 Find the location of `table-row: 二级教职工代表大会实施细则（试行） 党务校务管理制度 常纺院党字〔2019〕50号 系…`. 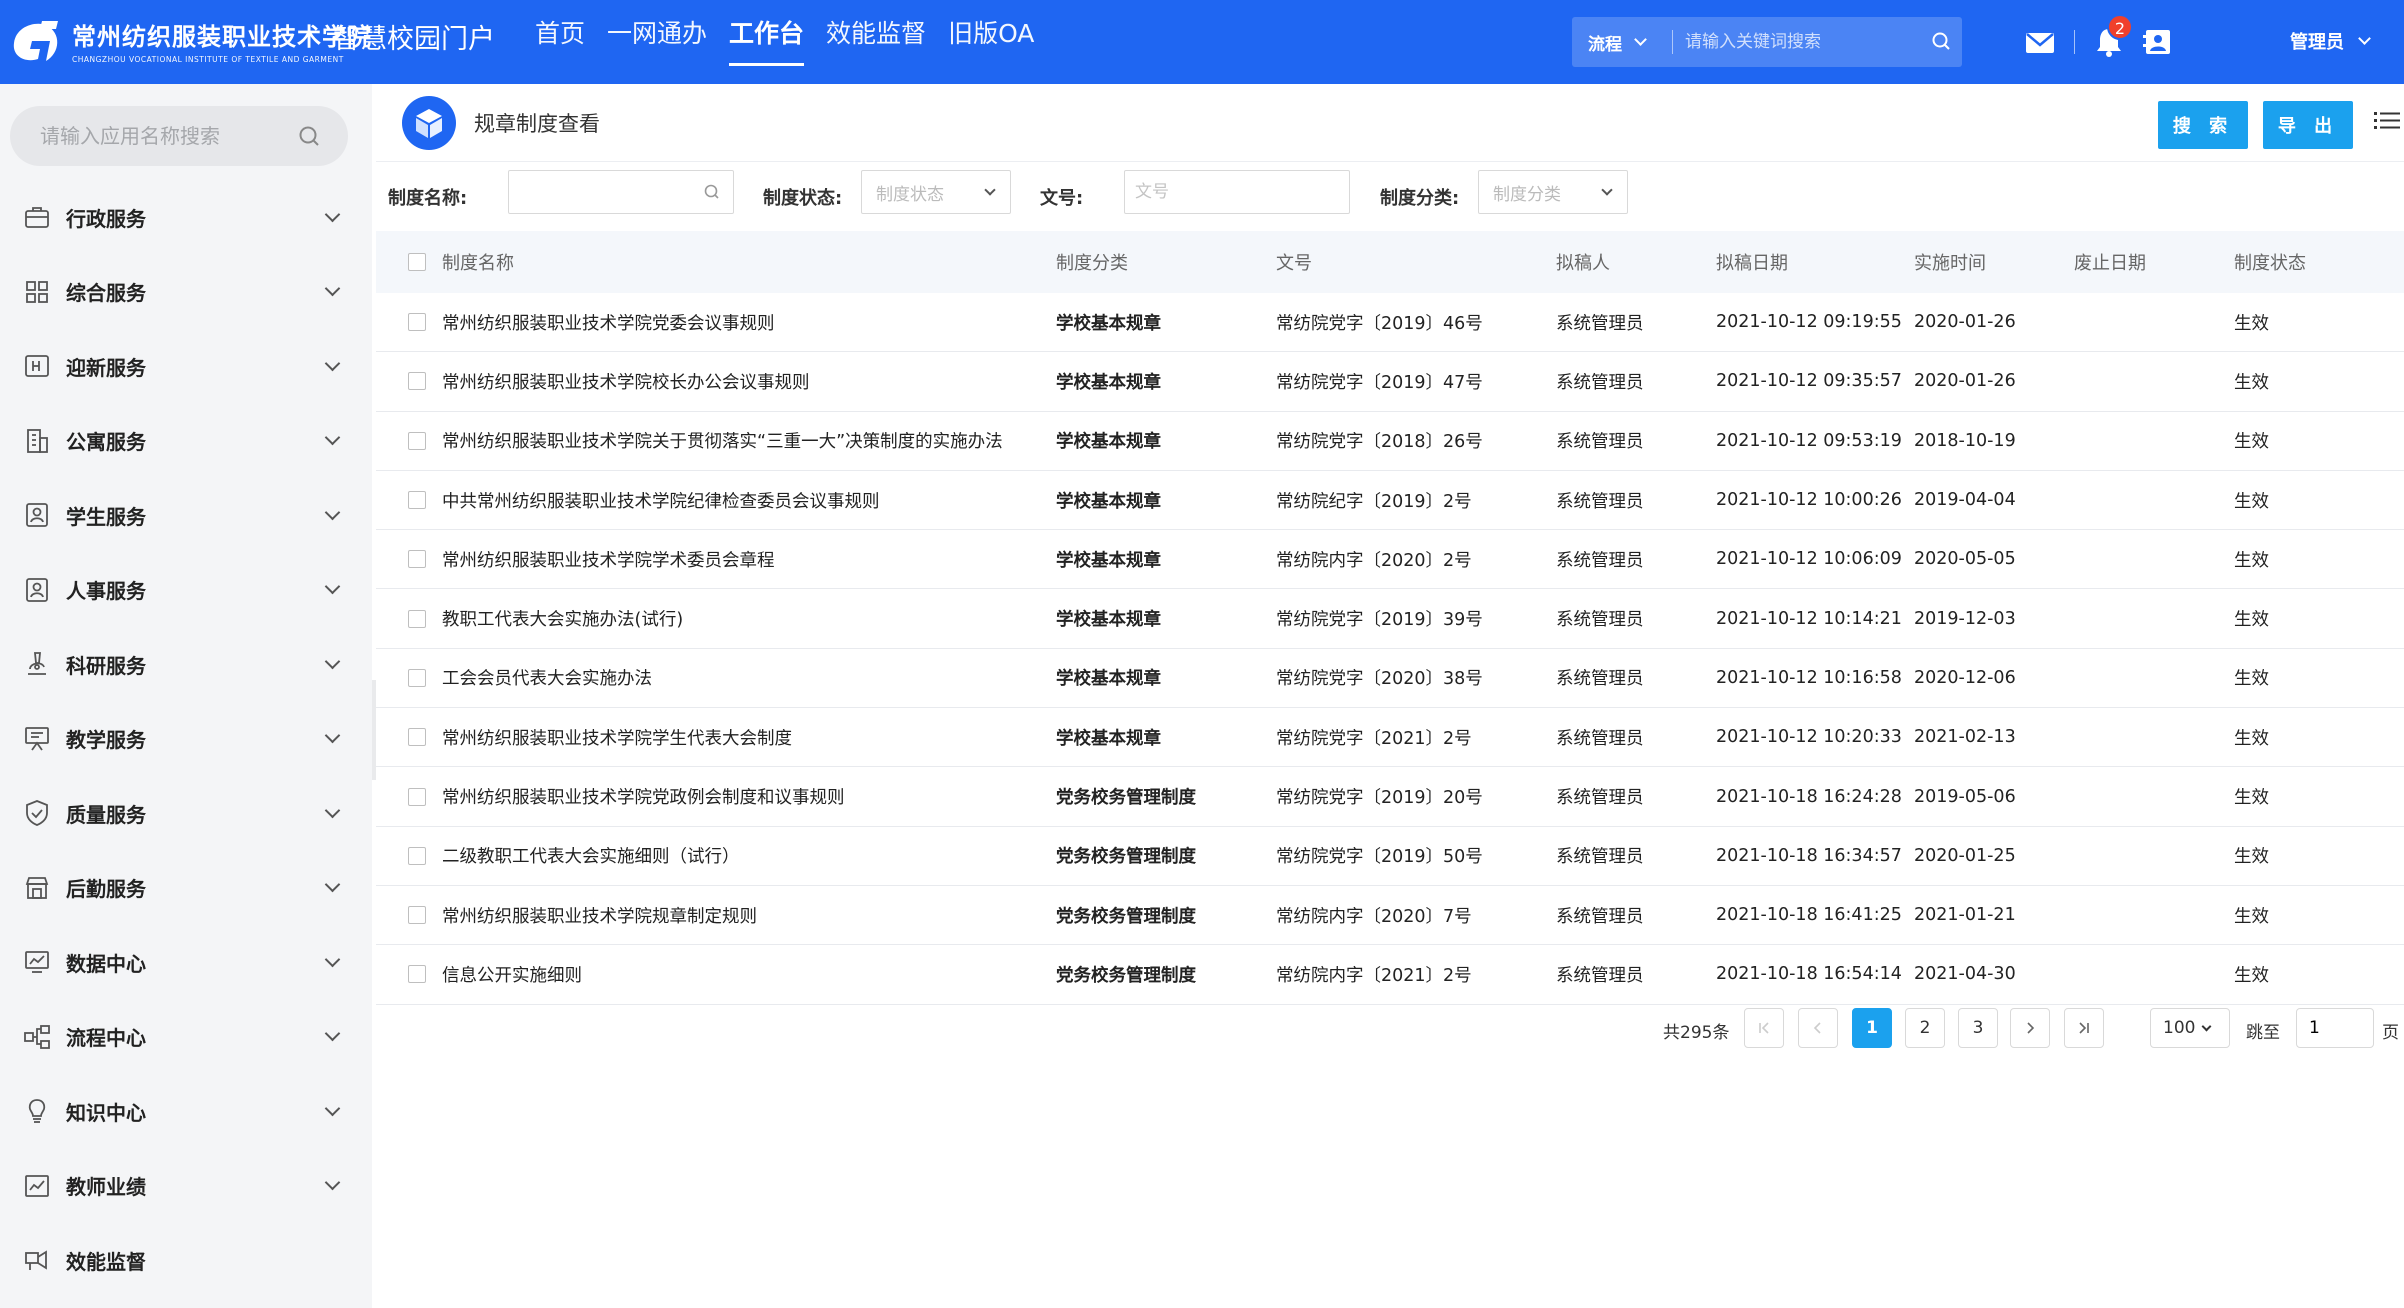

table-row: 二级教职工代表大会实施细则（试行） 党务校务管理制度 常纺院党字〔2019〕50号 系… is located at coordinates (1390, 856).